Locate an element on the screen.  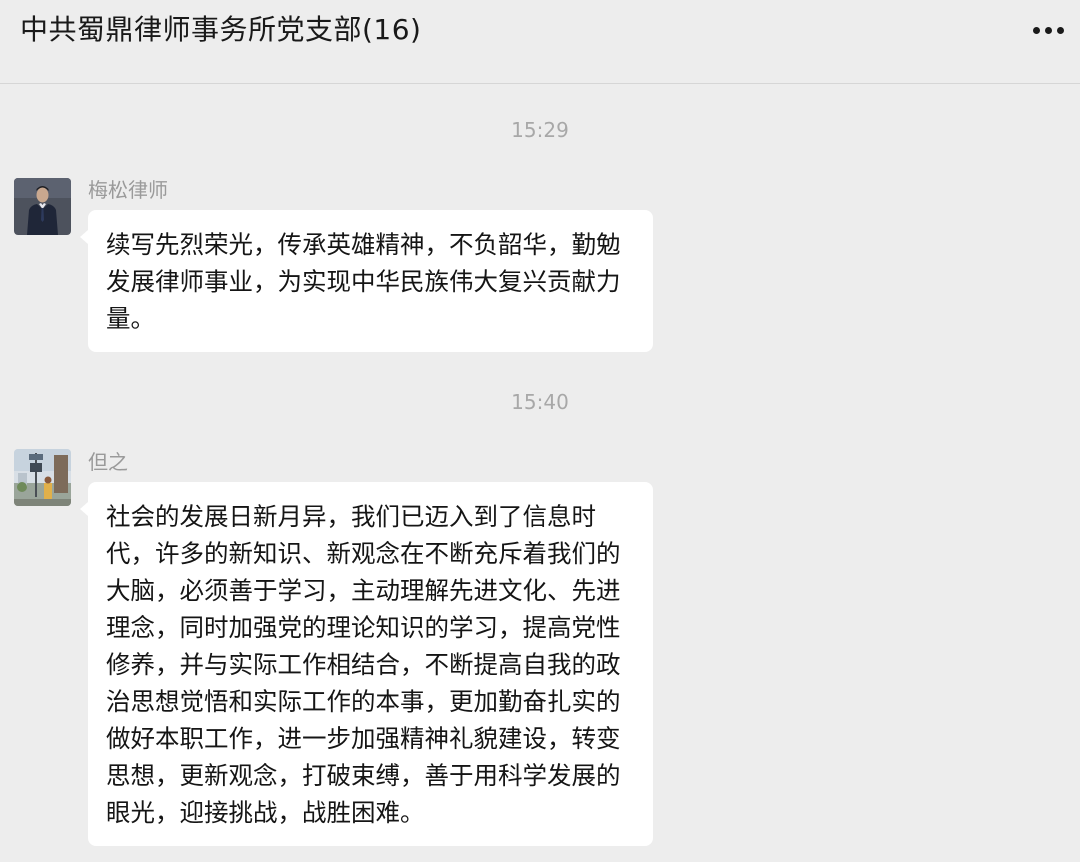
chat-title: 中共蜀鼎律师事务所党支部(16) is located at coordinates (221, 29).